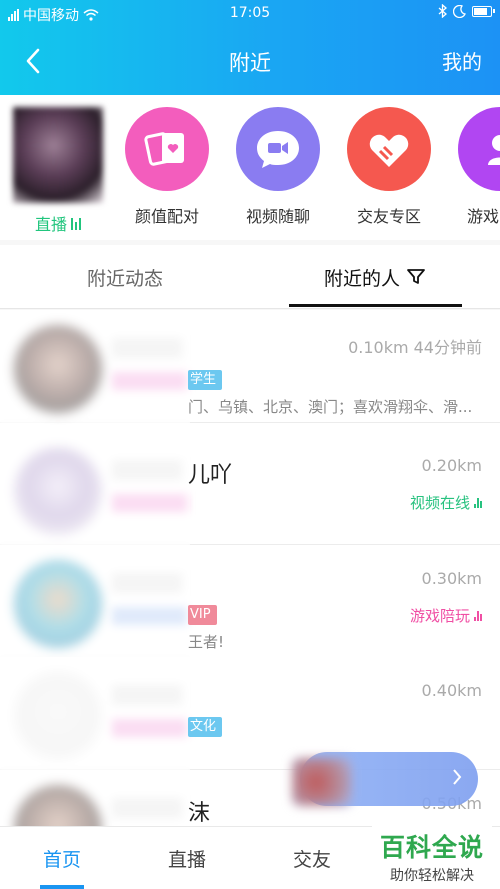  I want to click on game-icon, so click(479, 149).